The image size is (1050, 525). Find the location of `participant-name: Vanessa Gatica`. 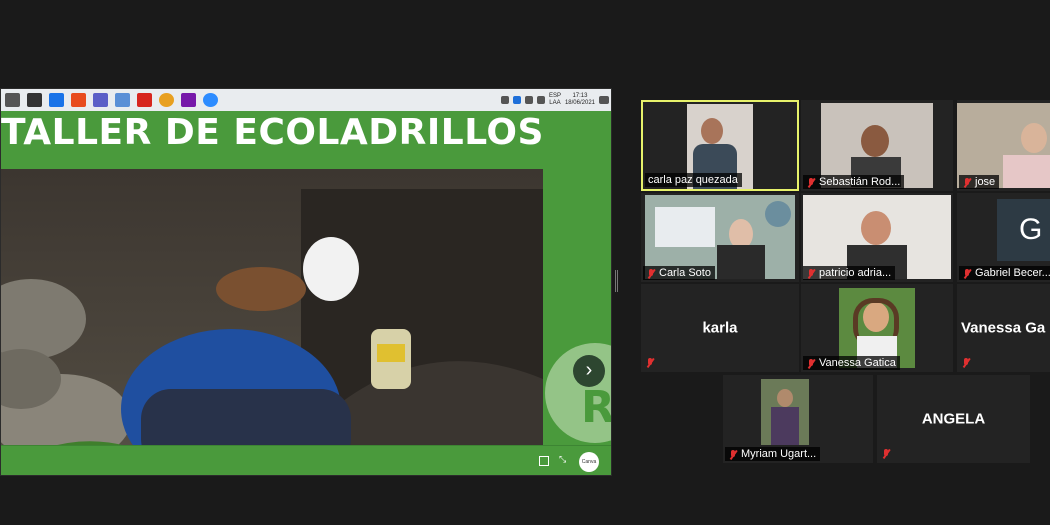

participant-name: Vanessa Gatica is located at coordinates (857, 363).